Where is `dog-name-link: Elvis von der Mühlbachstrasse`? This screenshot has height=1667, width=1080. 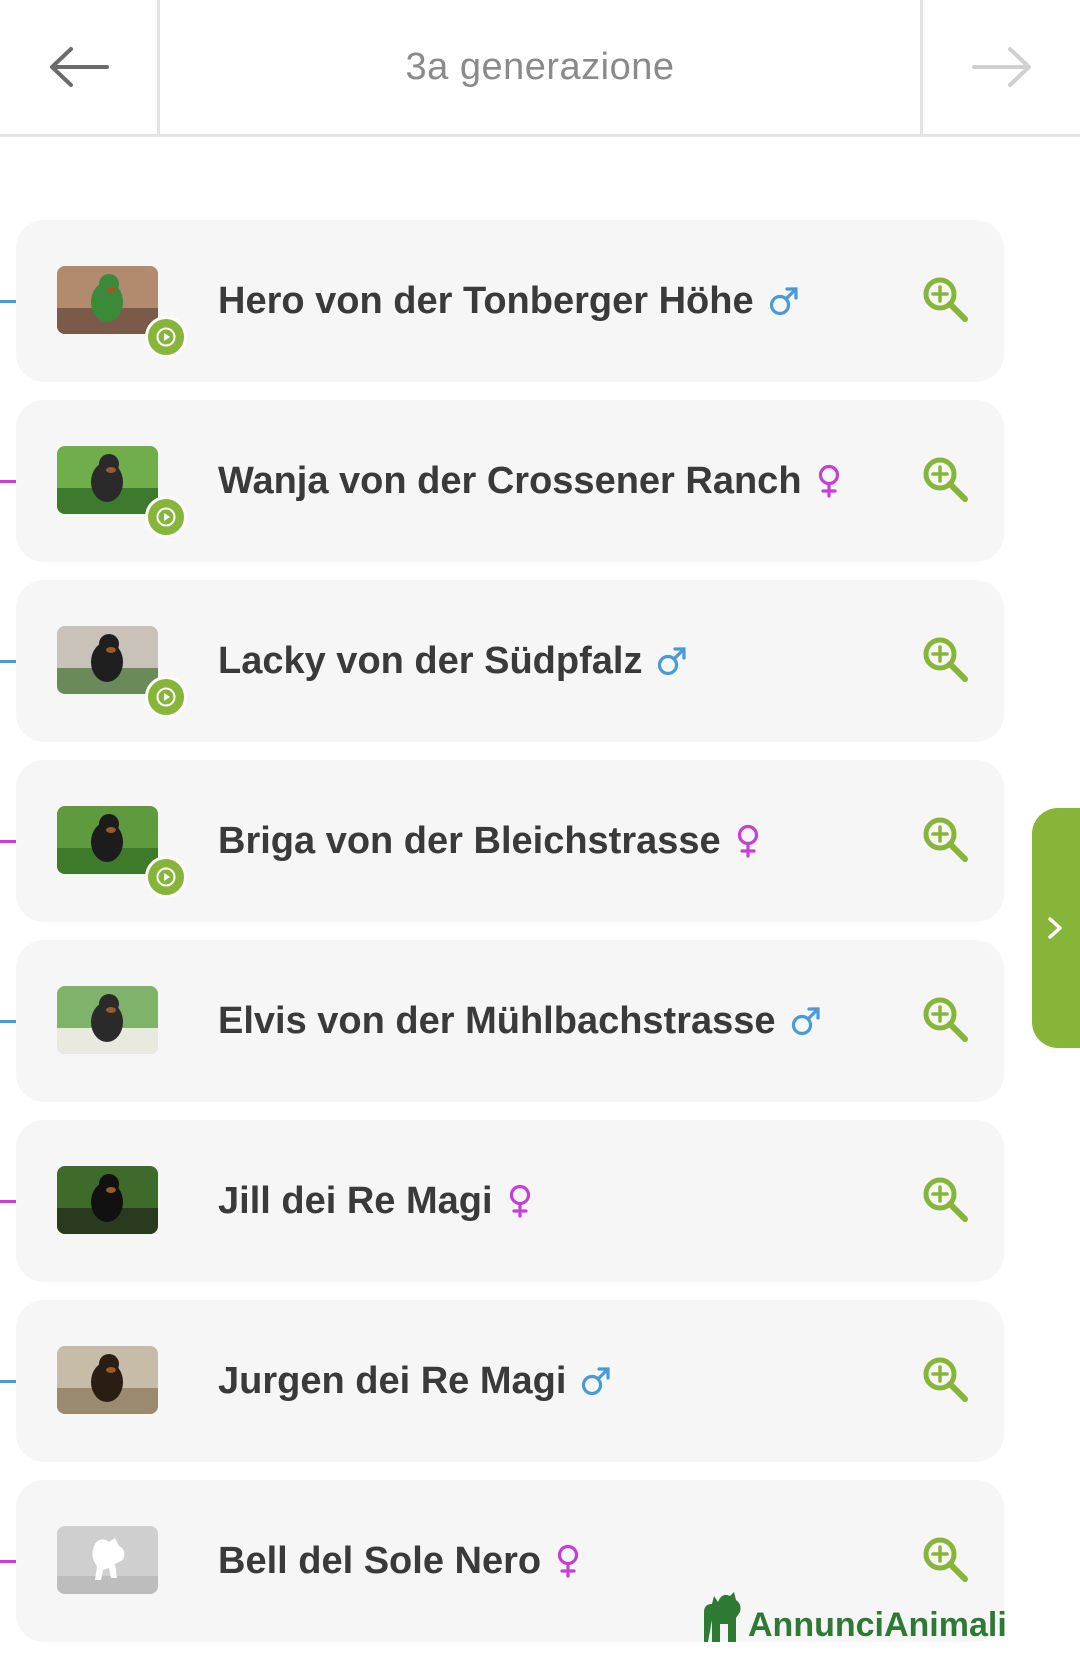 dog-name-link: Elvis von der Mühlbachstrasse is located at coordinates (520, 1021).